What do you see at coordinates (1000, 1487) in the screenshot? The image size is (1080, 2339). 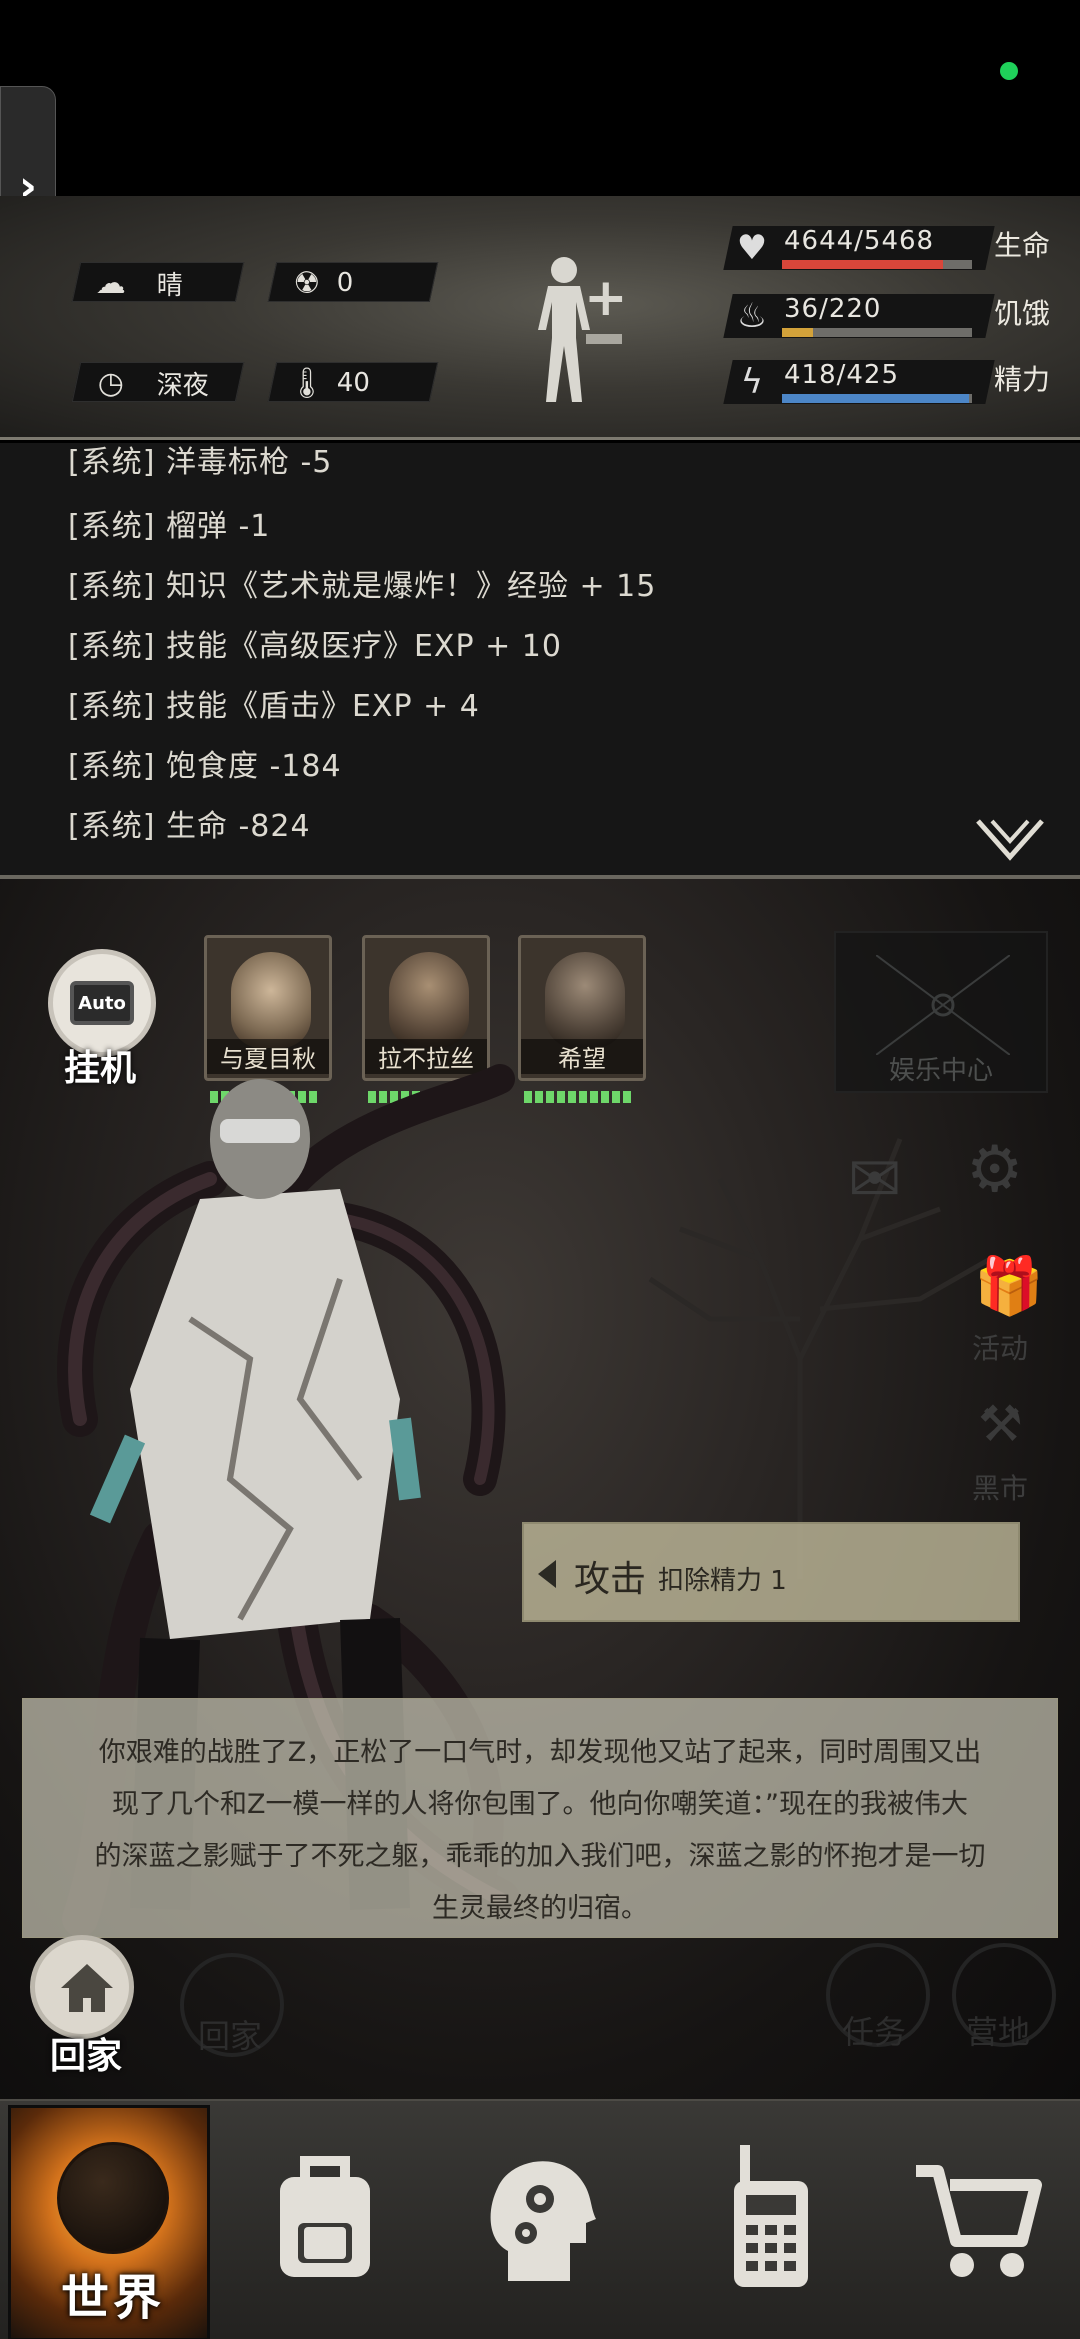 I see `black-market-label: 黑市` at bounding box center [1000, 1487].